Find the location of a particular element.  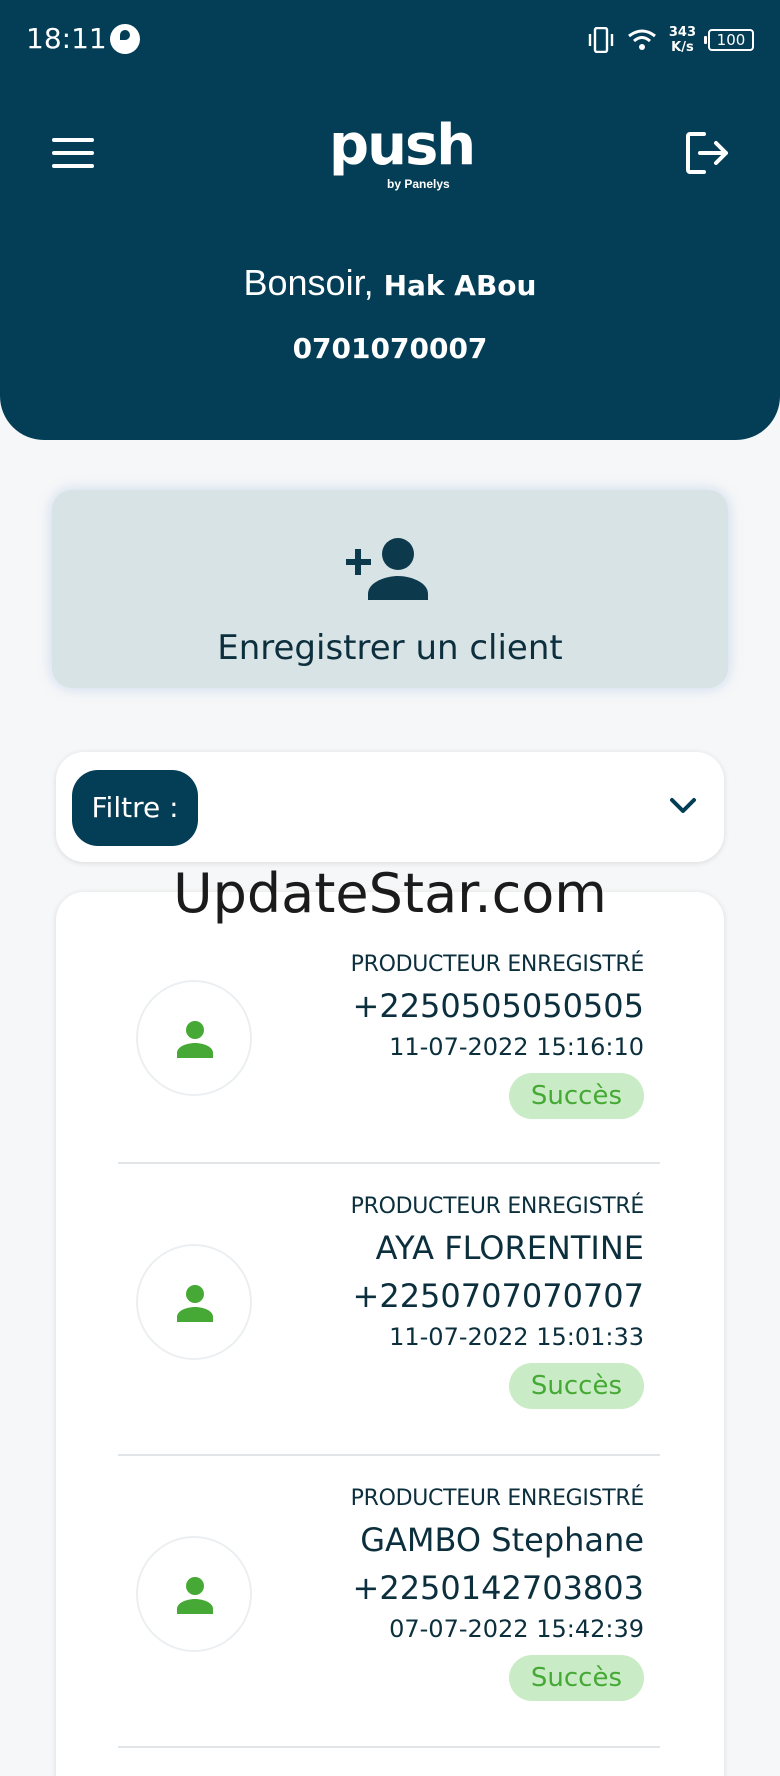

app-notification-icon is located at coordinates (125, 39).